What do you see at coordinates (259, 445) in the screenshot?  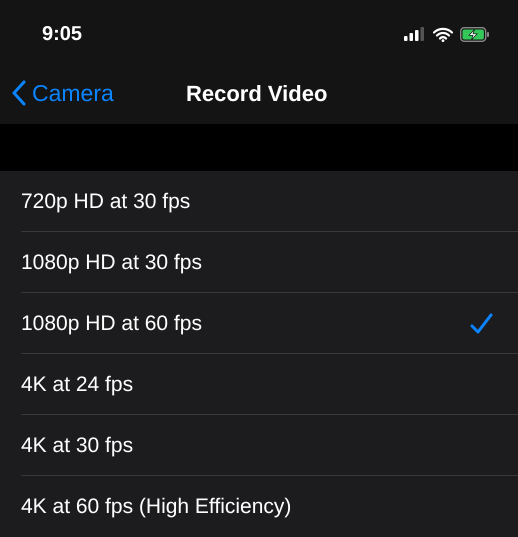 I see `option-row: 4K at 30 fps` at bounding box center [259, 445].